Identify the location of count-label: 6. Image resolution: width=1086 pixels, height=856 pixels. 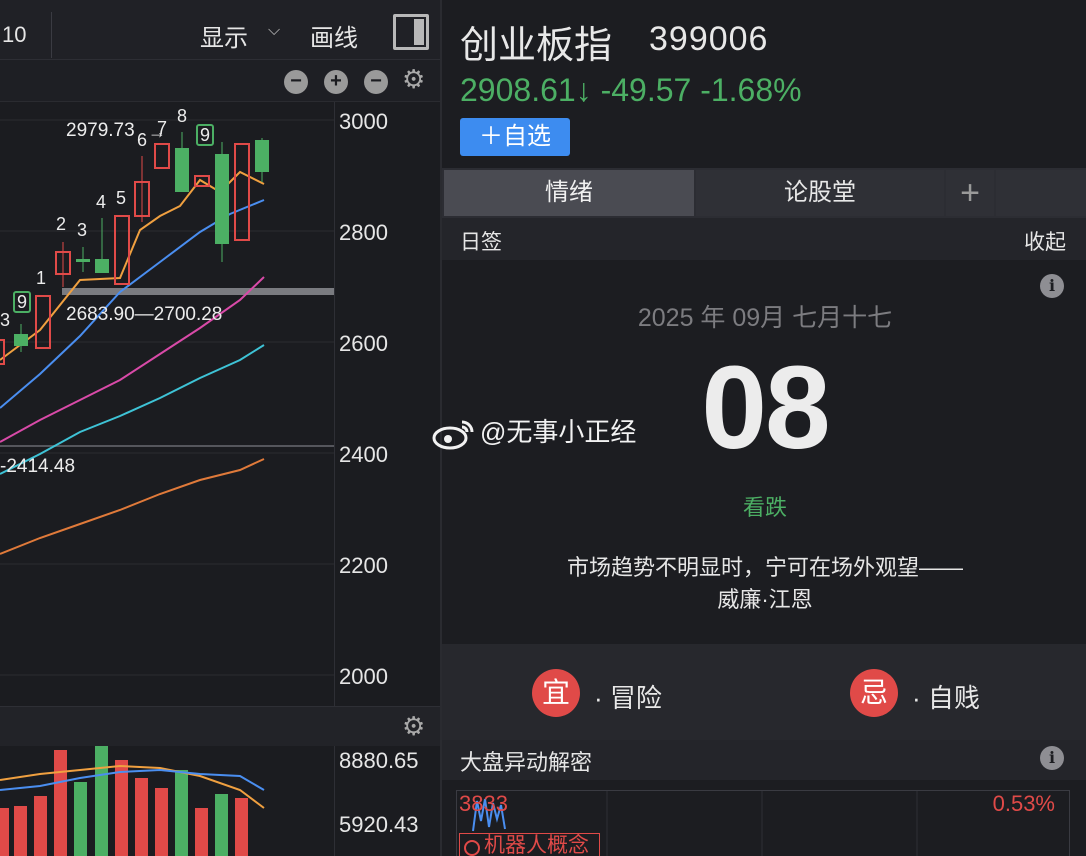
(142, 140).